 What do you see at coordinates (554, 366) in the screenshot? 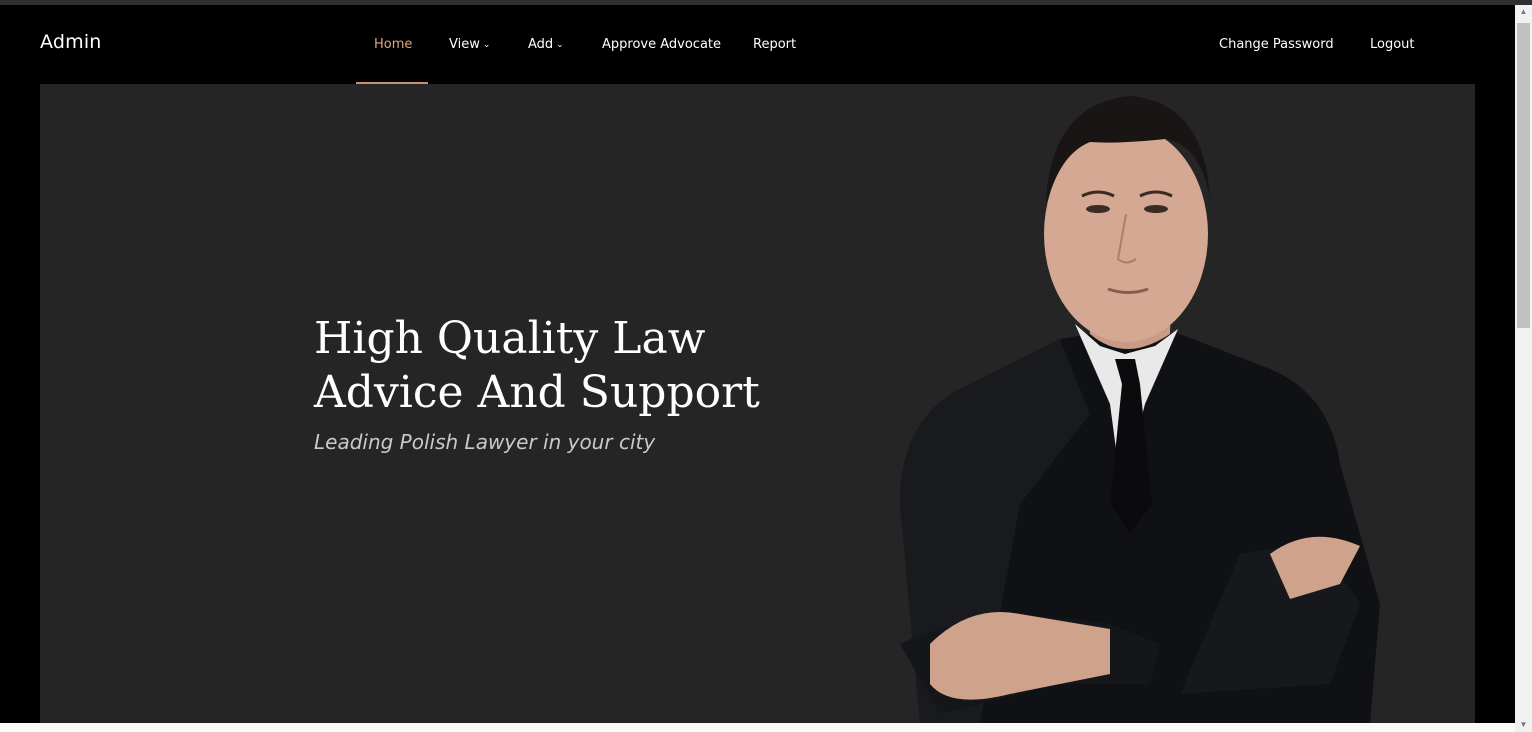
I see `hero-title: High Quality Law Advice And Support` at bounding box center [554, 366].